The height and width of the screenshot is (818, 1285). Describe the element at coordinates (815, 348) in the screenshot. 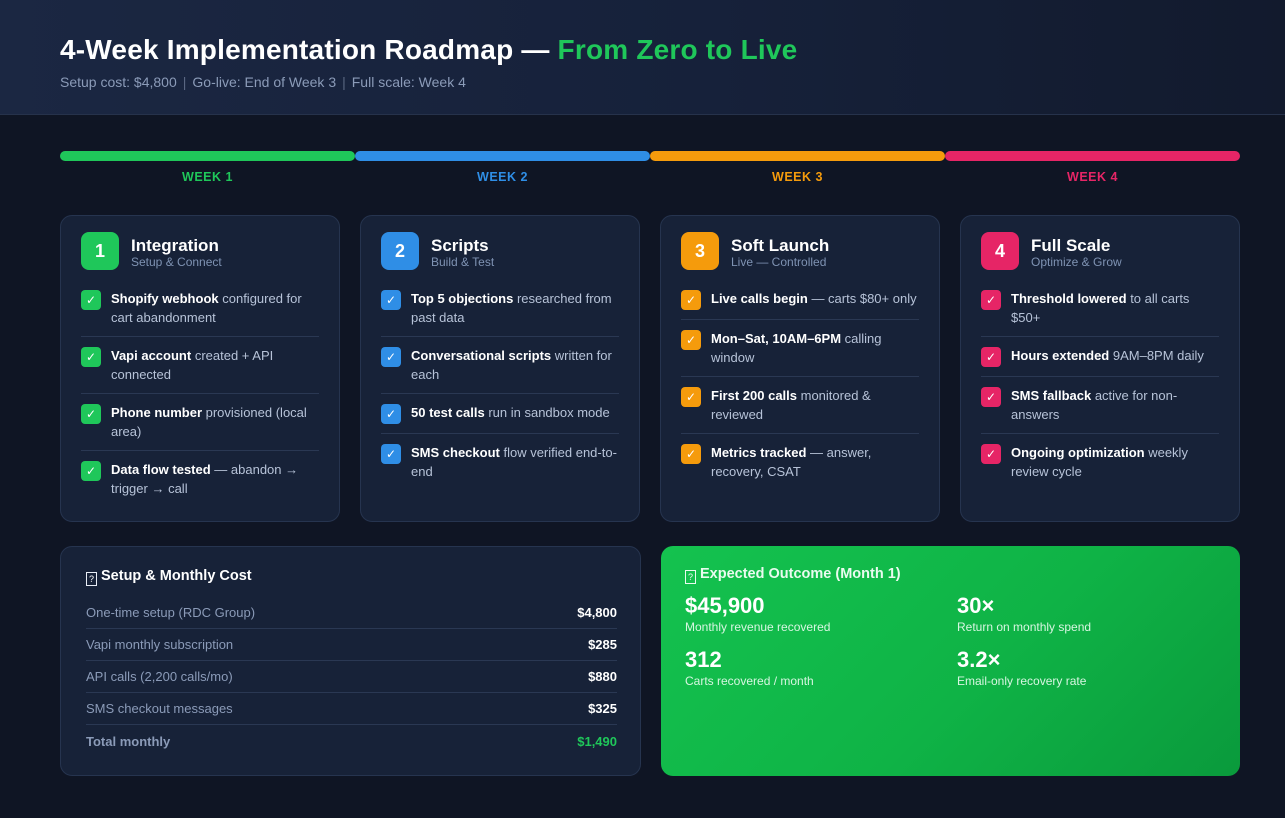

I see `task-text: Mon–Sat, 10AM–6PM calling window` at that location.